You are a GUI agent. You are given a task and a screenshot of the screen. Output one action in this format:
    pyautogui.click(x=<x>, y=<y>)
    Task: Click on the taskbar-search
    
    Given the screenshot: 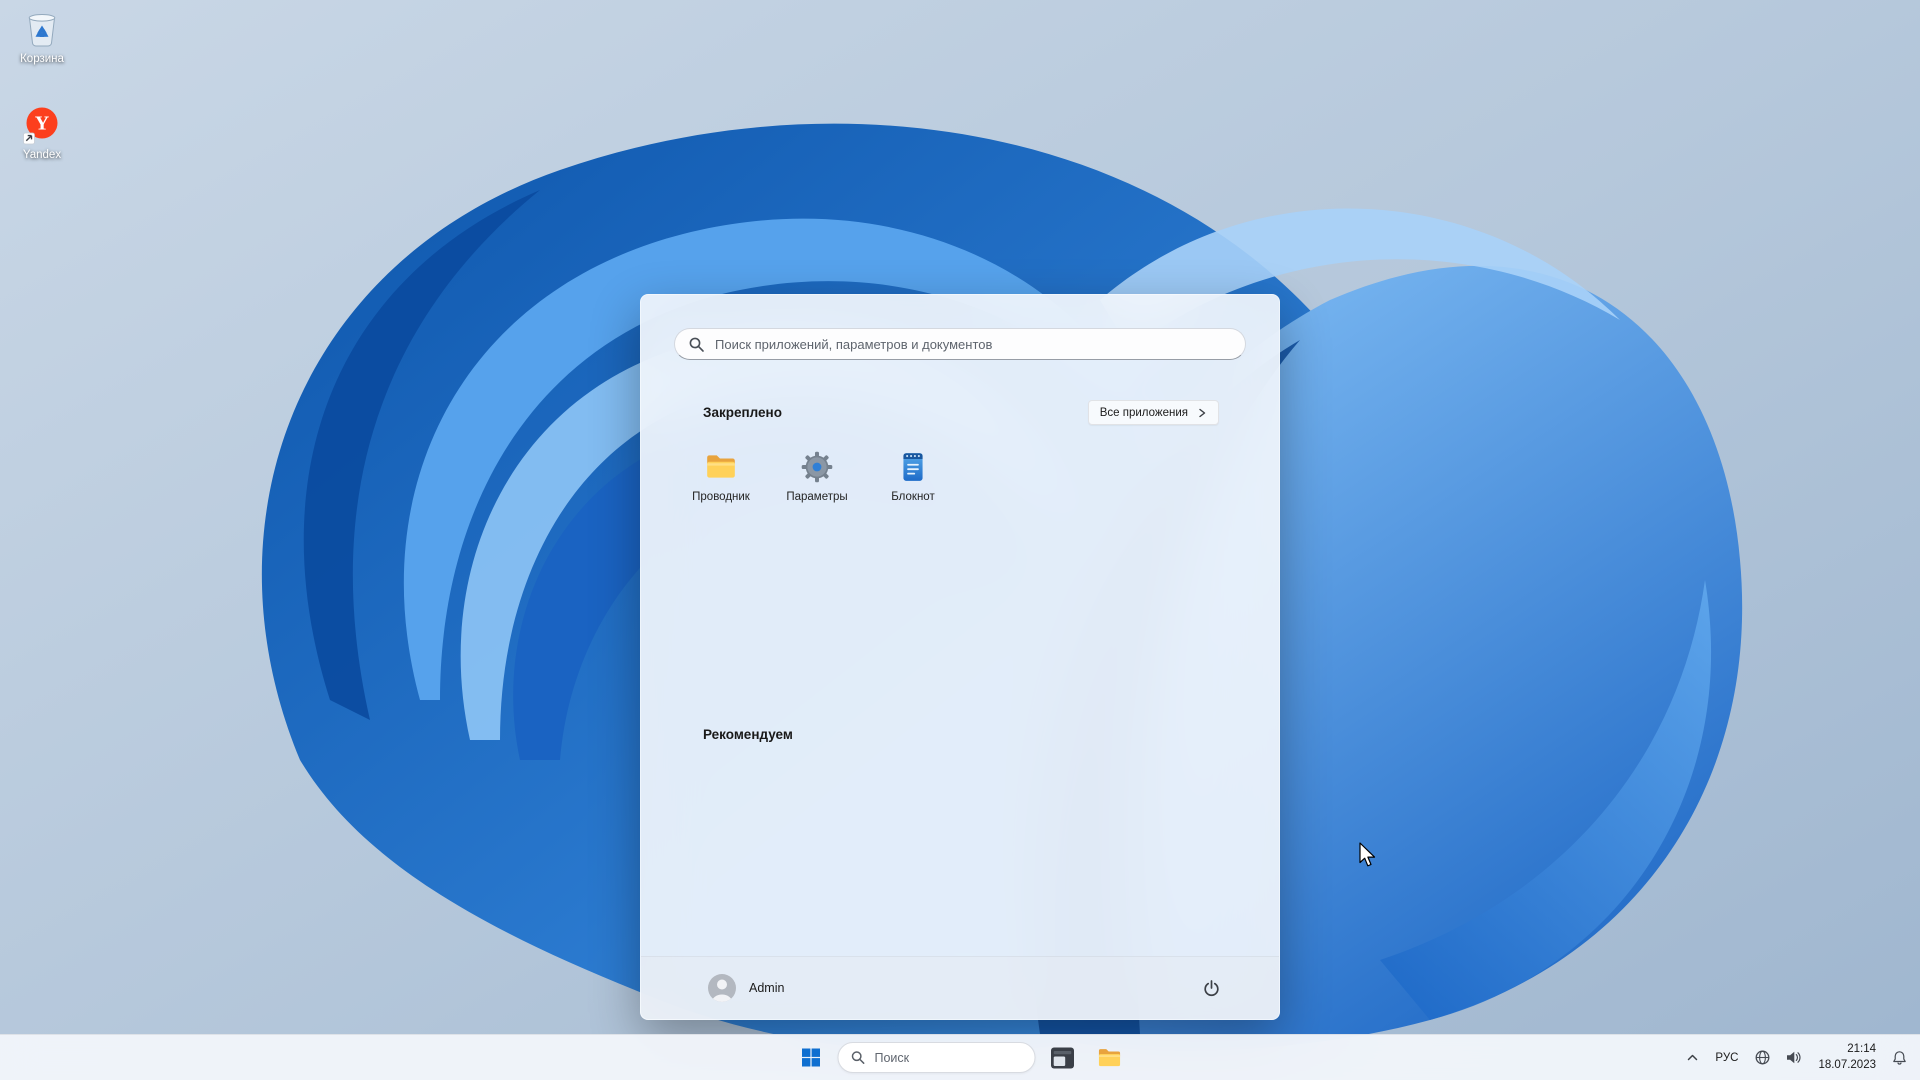 What is the action you would take?
    pyautogui.click(x=936, y=1057)
    